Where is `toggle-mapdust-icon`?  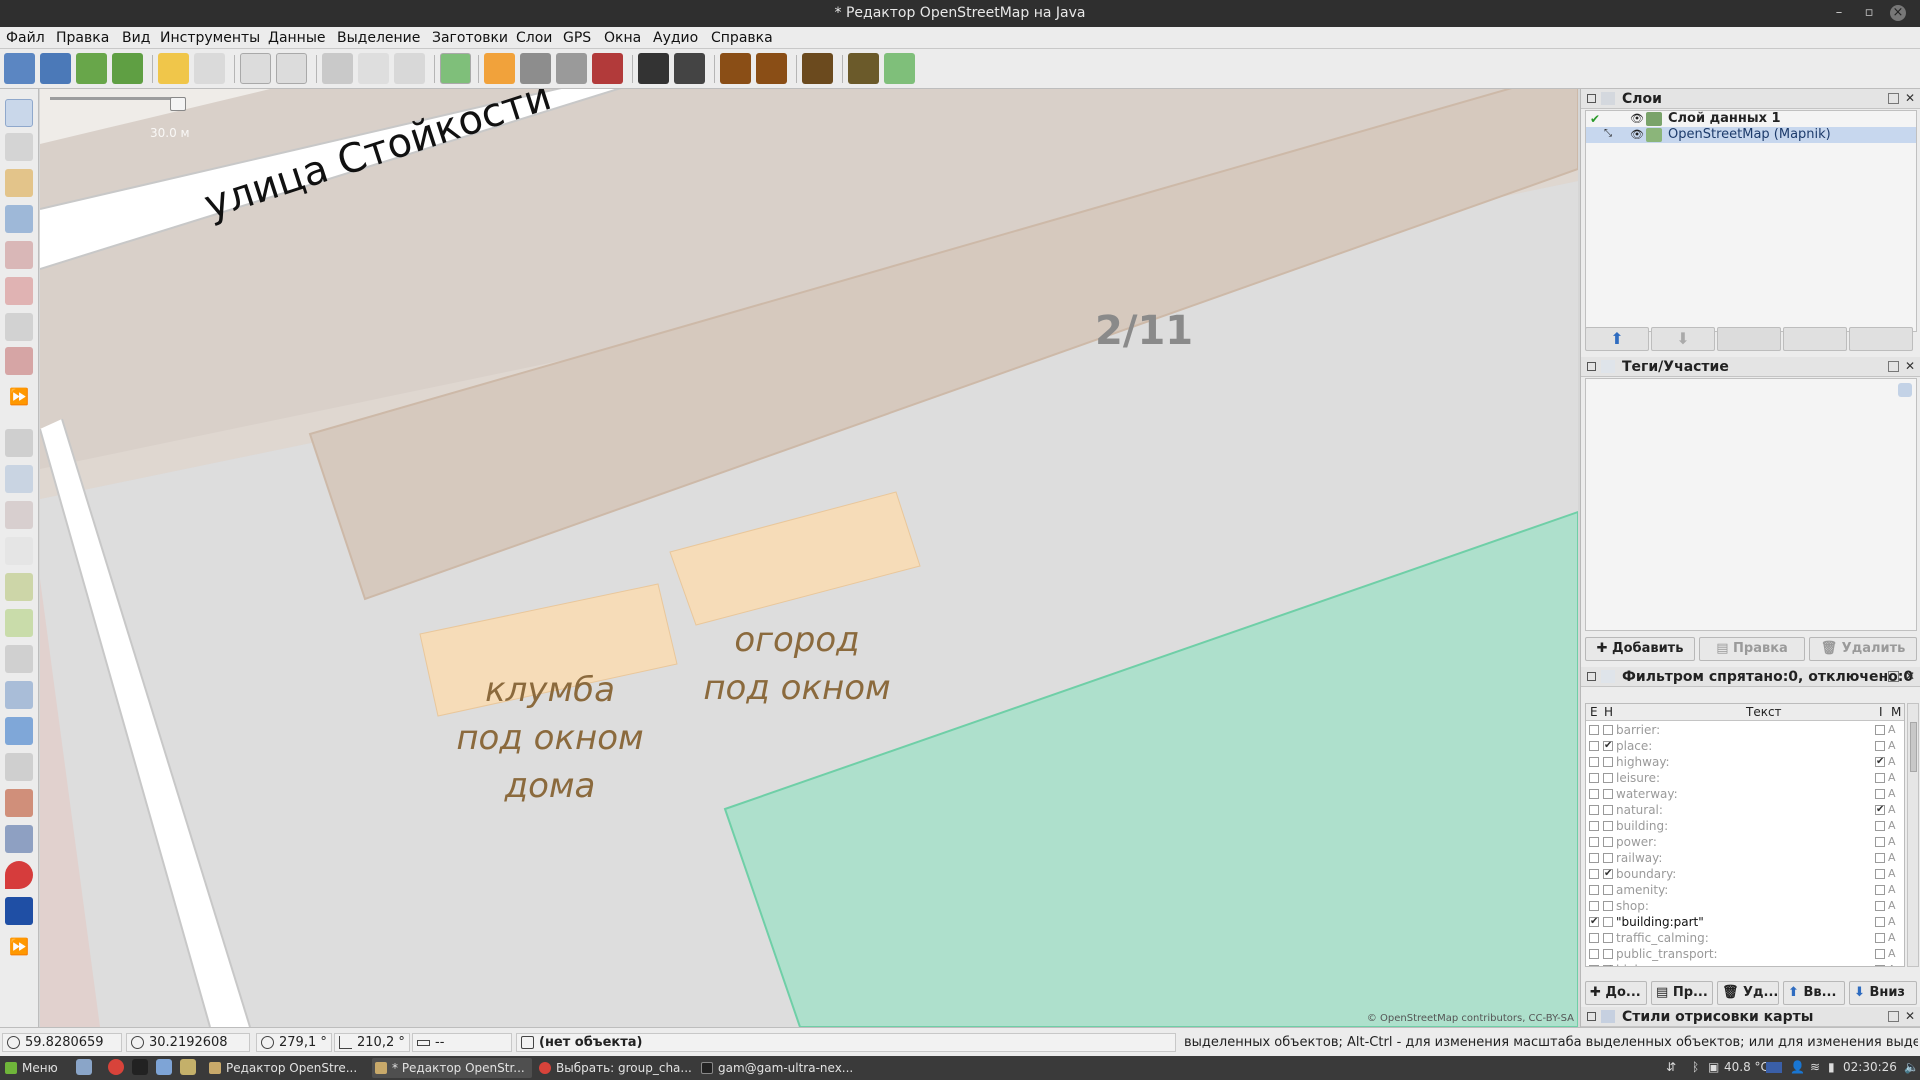
toggle-mapdust-icon is located at coordinates (19, 911).